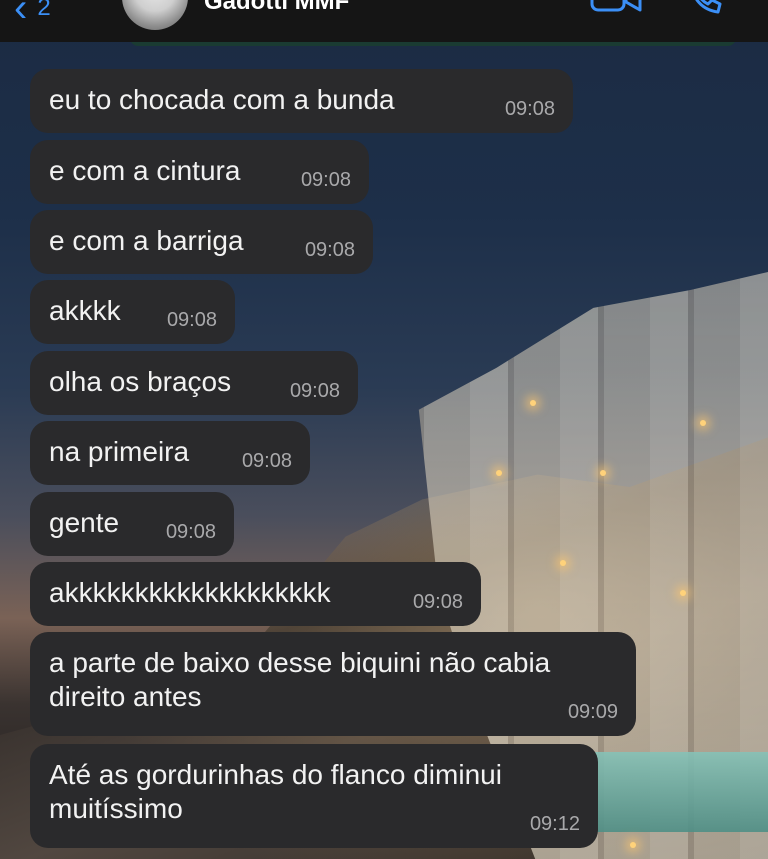 The image size is (768, 859). I want to click on message-bubble: eu to chocada com a bunda 09:08, so click(301, 101).